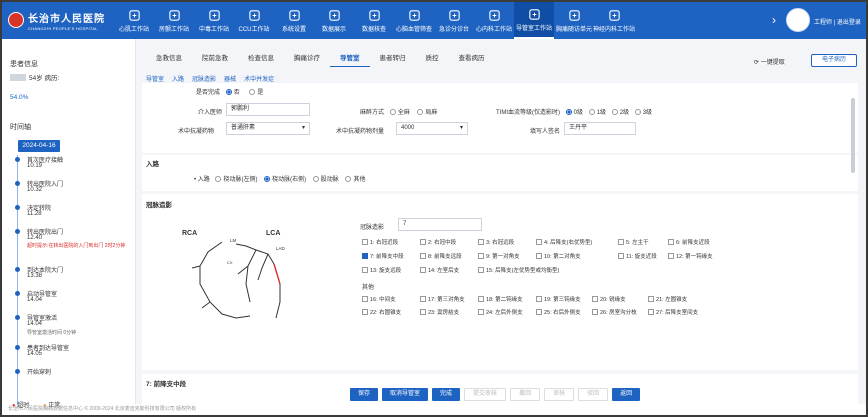  Describe the element at coordinates (267, 179) in the screenshot. I see `radio-radial-right` at that location.